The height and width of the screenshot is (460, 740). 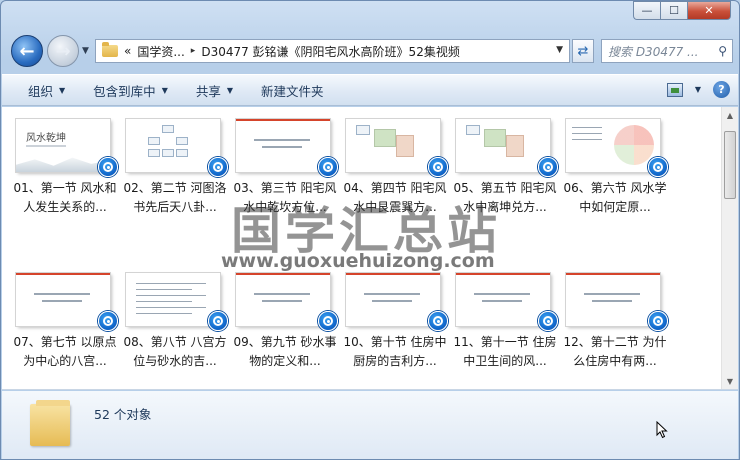 I want to click on mouse-cursor-icon, so click(x=662, y=430).